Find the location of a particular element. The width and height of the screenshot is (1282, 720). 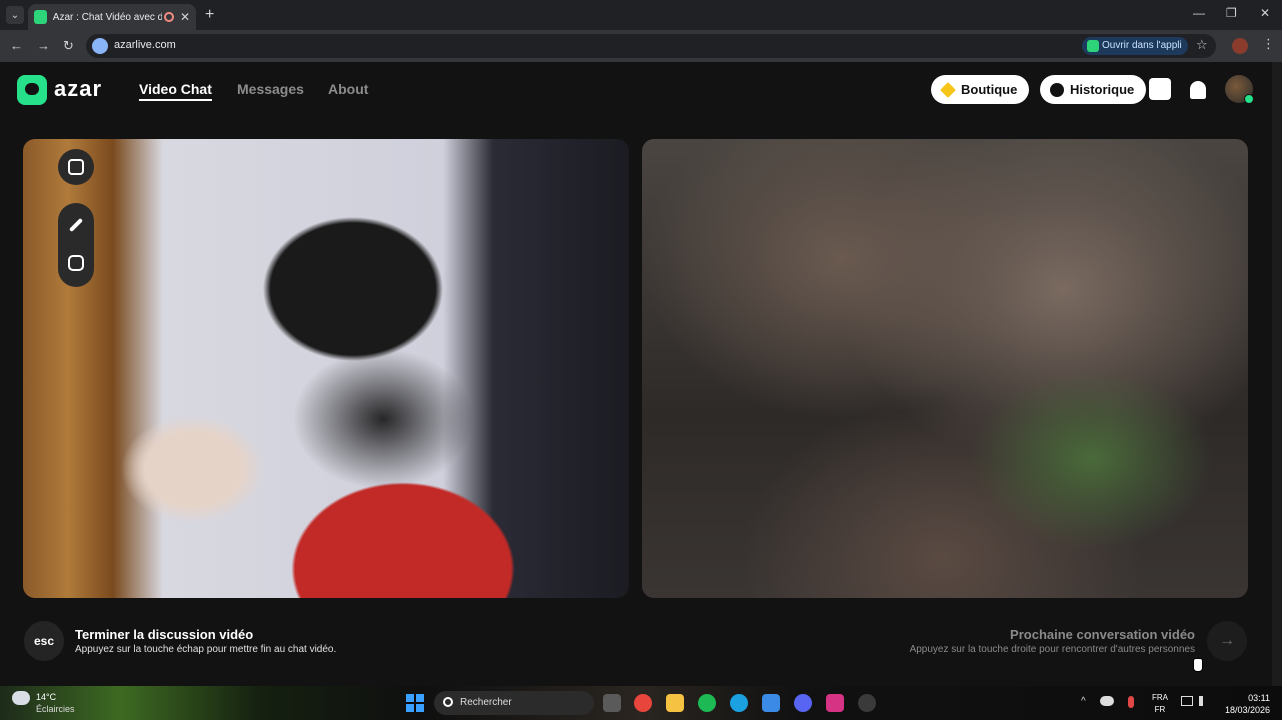

keyboard-layout: FR is located at coordinates (1160, 709).